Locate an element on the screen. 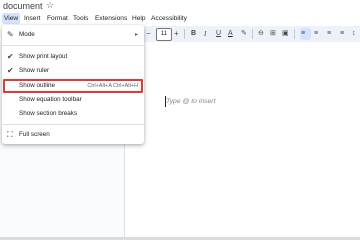  formatting-toolbar: ▾ − 11 + B I U A ✎ ⊖ ⊞ ▣ ≡ ≡ ≡ ≡ ↕ is located at coordinates (242, 34).